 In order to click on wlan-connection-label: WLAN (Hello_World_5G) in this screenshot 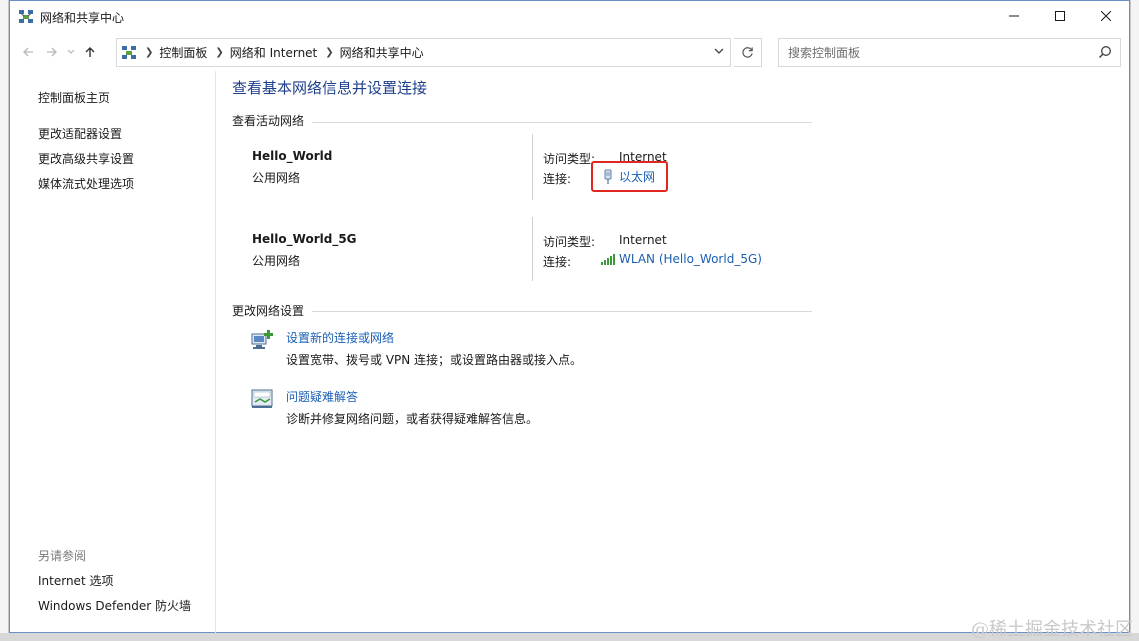, I will do `click(690, 259)`.